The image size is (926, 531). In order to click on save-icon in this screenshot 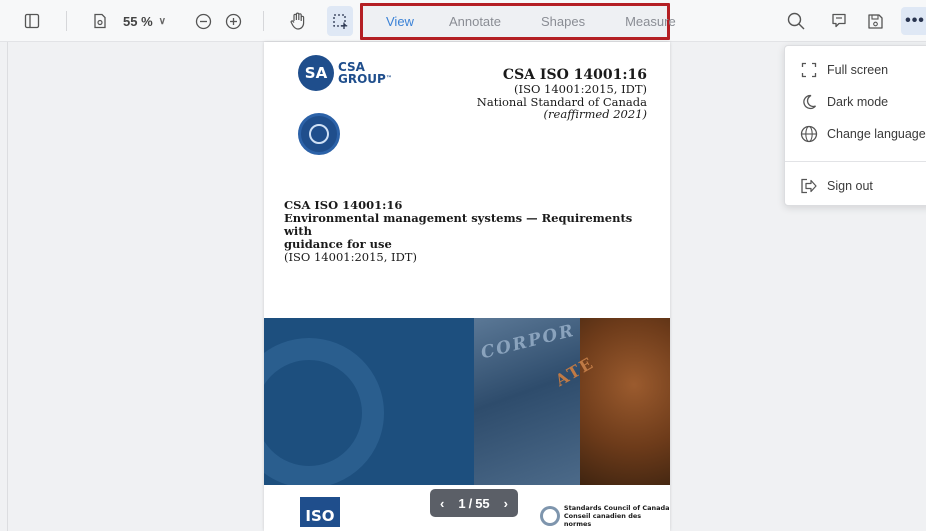, I will do `click(875, 21)`.